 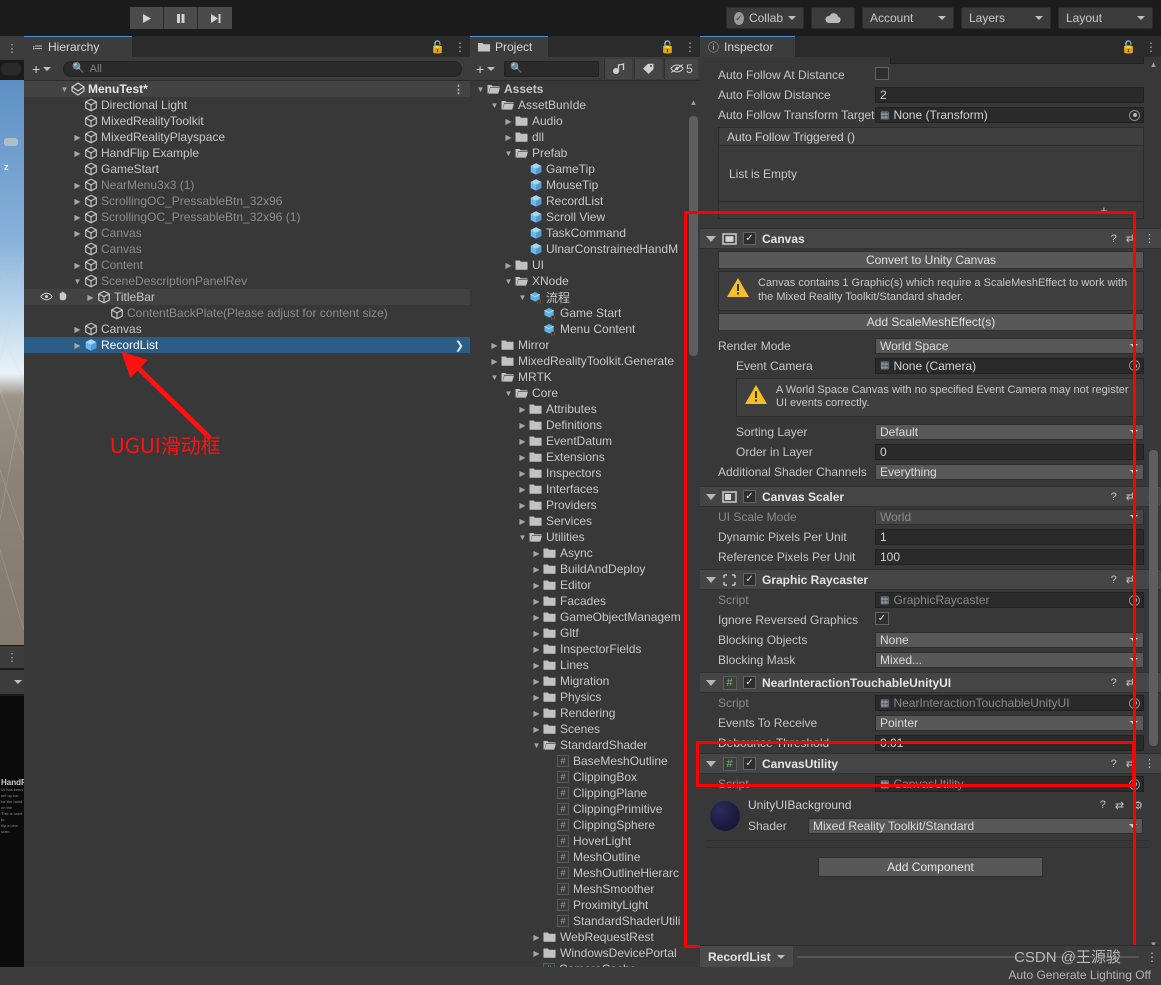 What do you see at coordinates (585, 729) in the screenshot?
I see `project-row: ▶ Scenes` at bounding box center [585, 729].